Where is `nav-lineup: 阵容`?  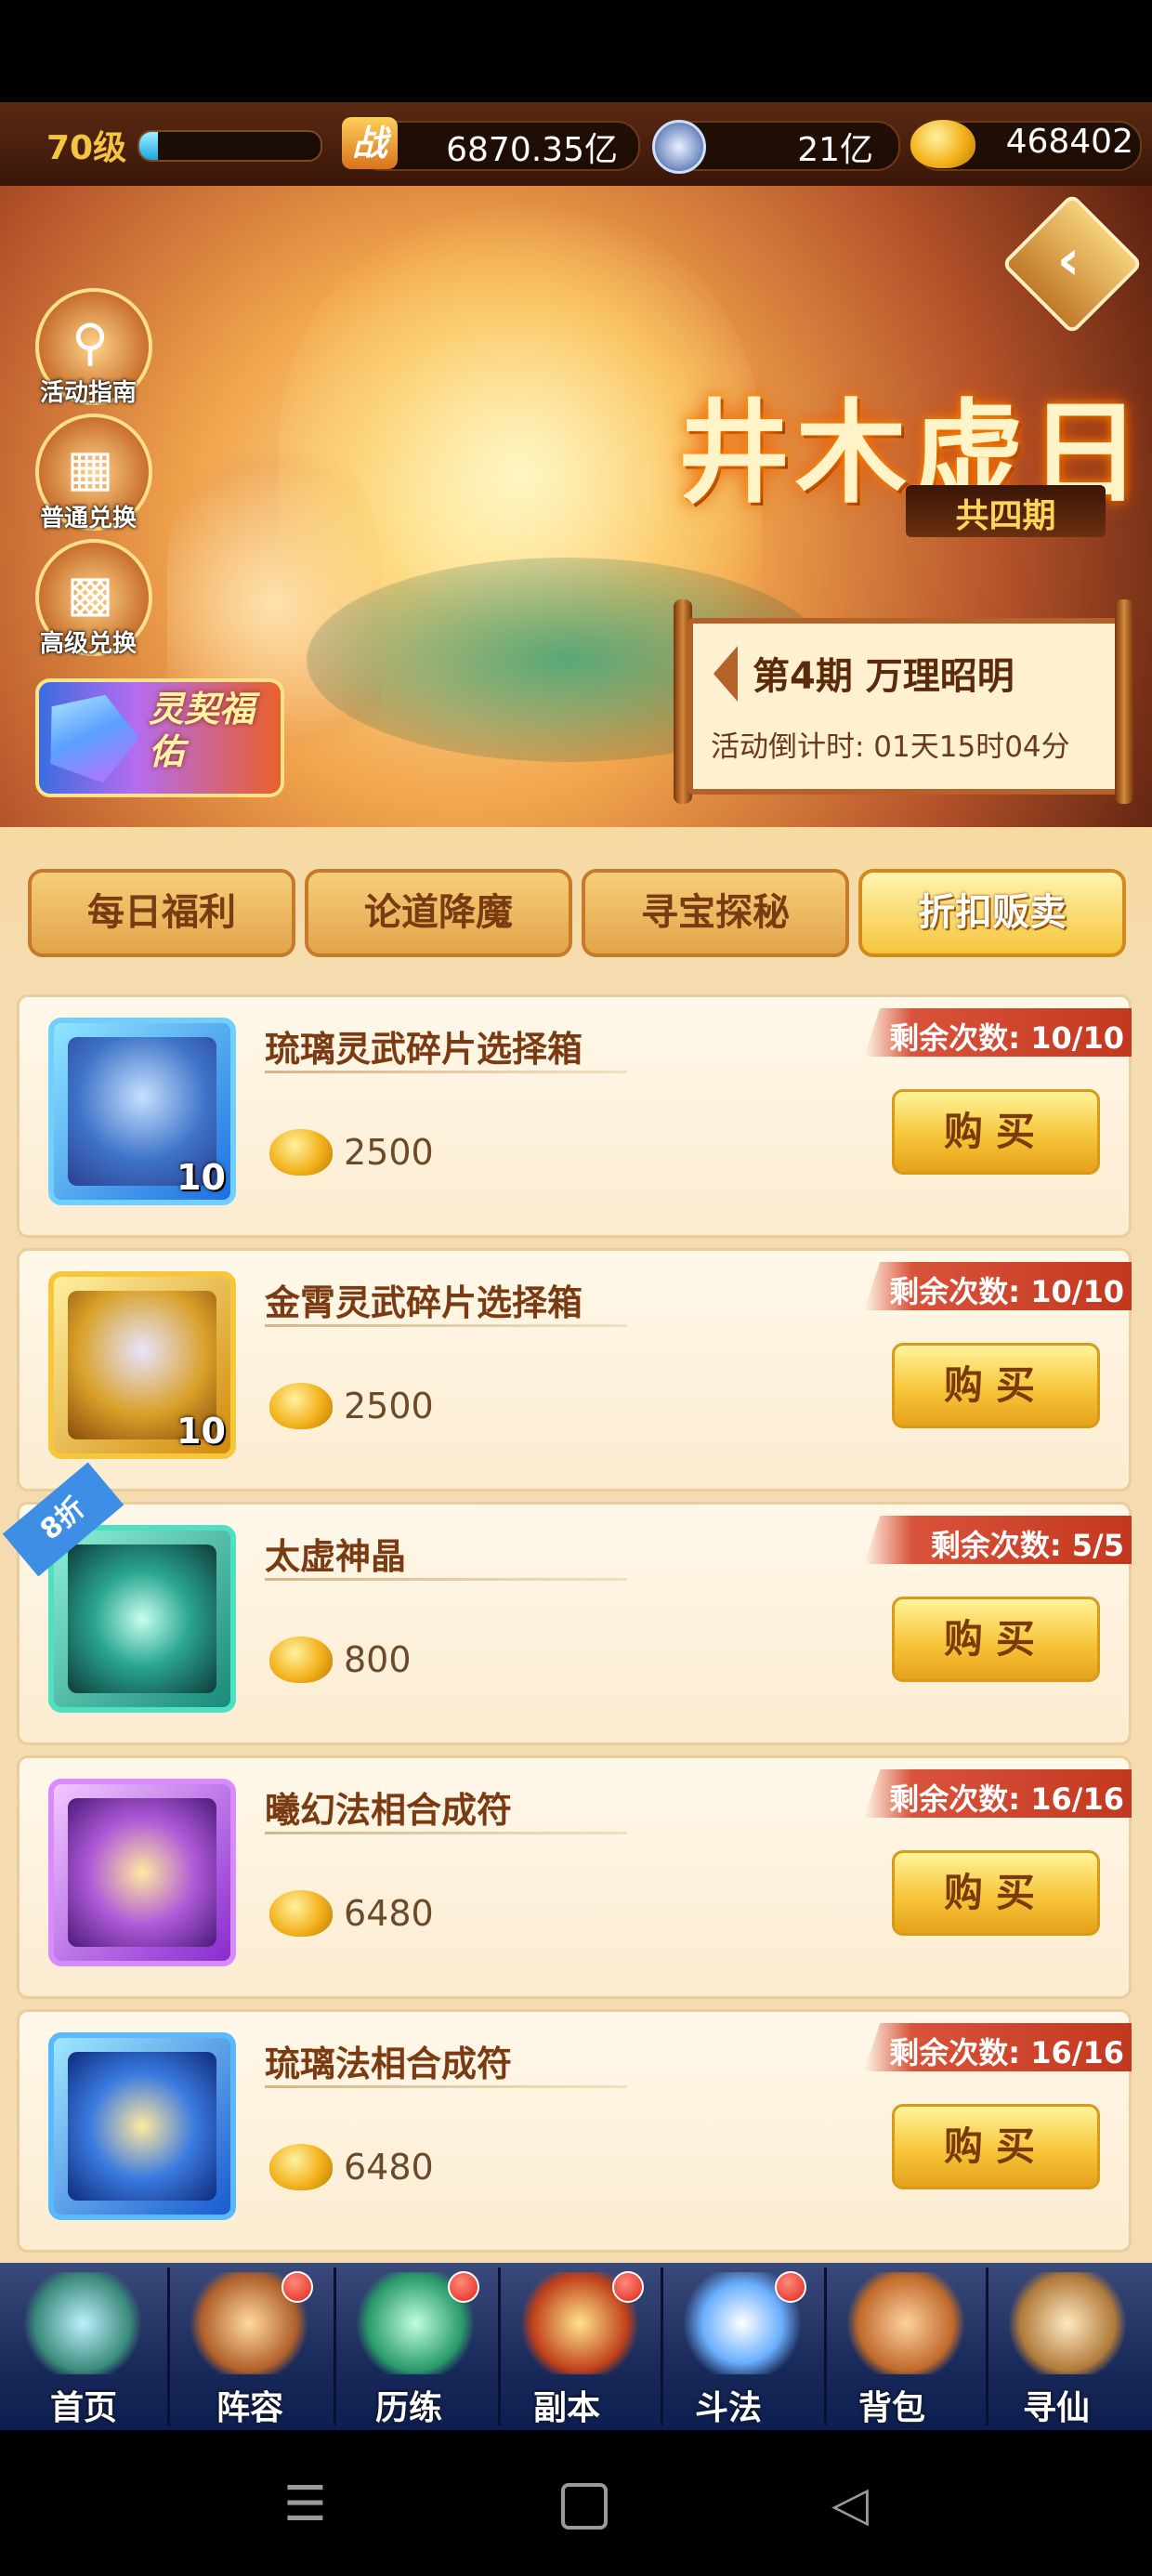 nav-lineup: 阵容 is located at coordinates (250, 2347).